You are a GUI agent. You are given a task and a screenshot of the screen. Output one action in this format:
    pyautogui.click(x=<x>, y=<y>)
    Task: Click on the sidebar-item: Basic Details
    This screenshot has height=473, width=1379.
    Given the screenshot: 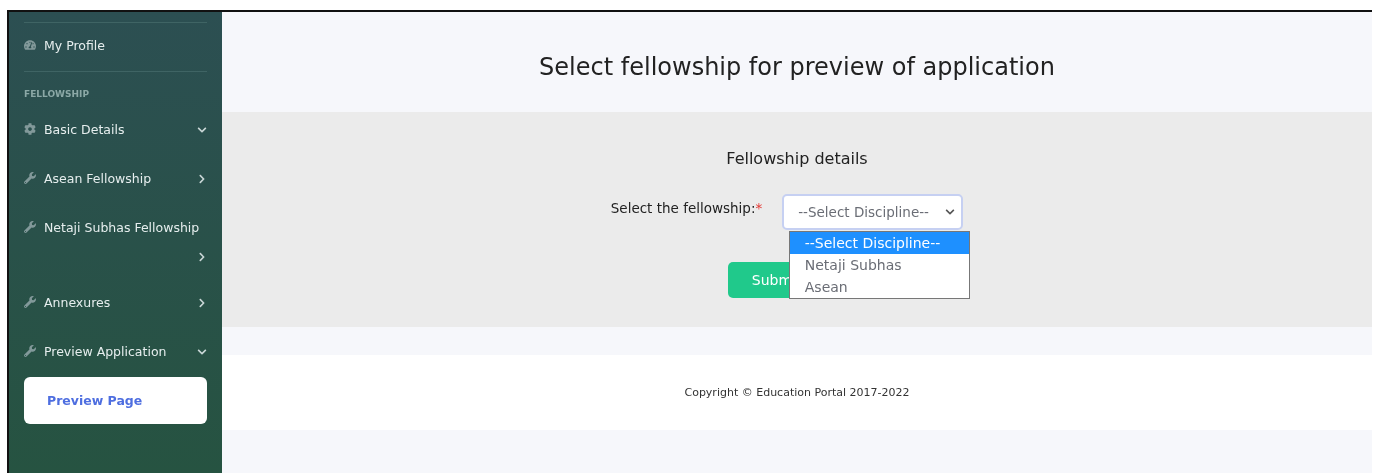 What is the action you would take?
    pyautogui.click(x=116, y=129)
    